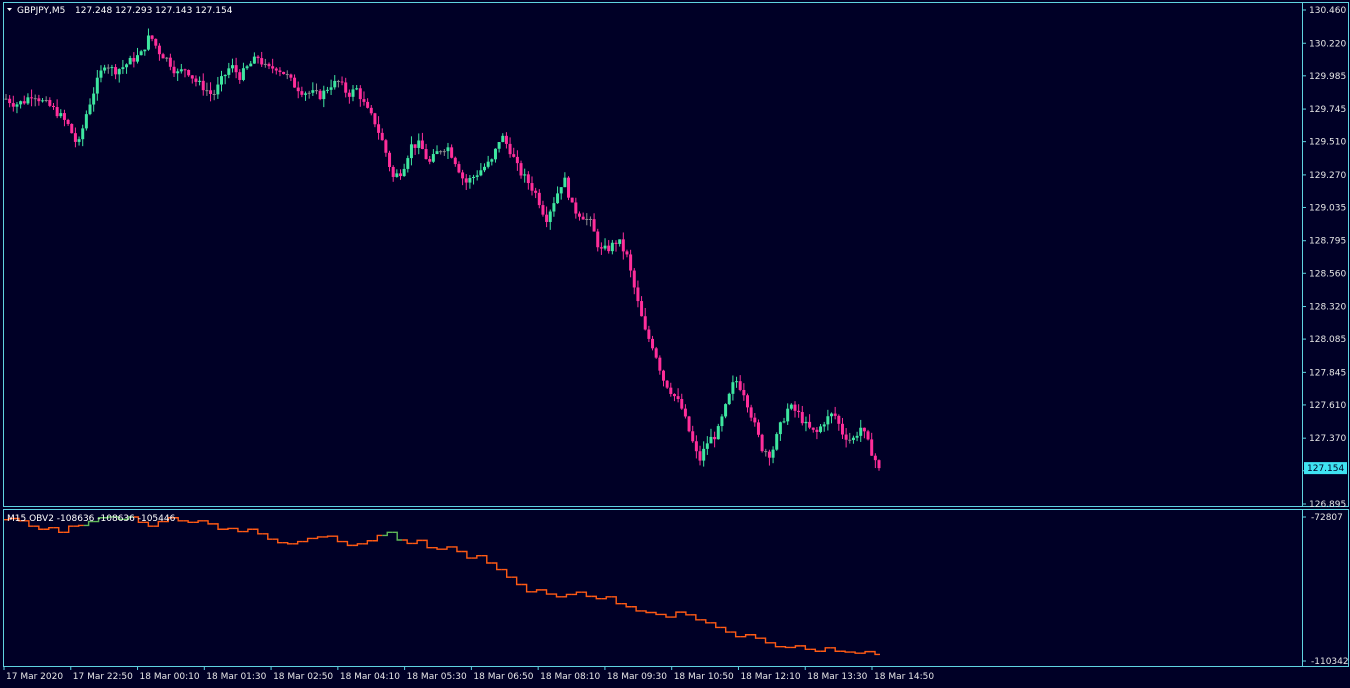 This screenshot has width=1350, height=688. What do you see at coordinates (170, 677) in the screenshot?
I see `time-tick-label: 18 Mar 00:10` at bounding box center [170, 677].